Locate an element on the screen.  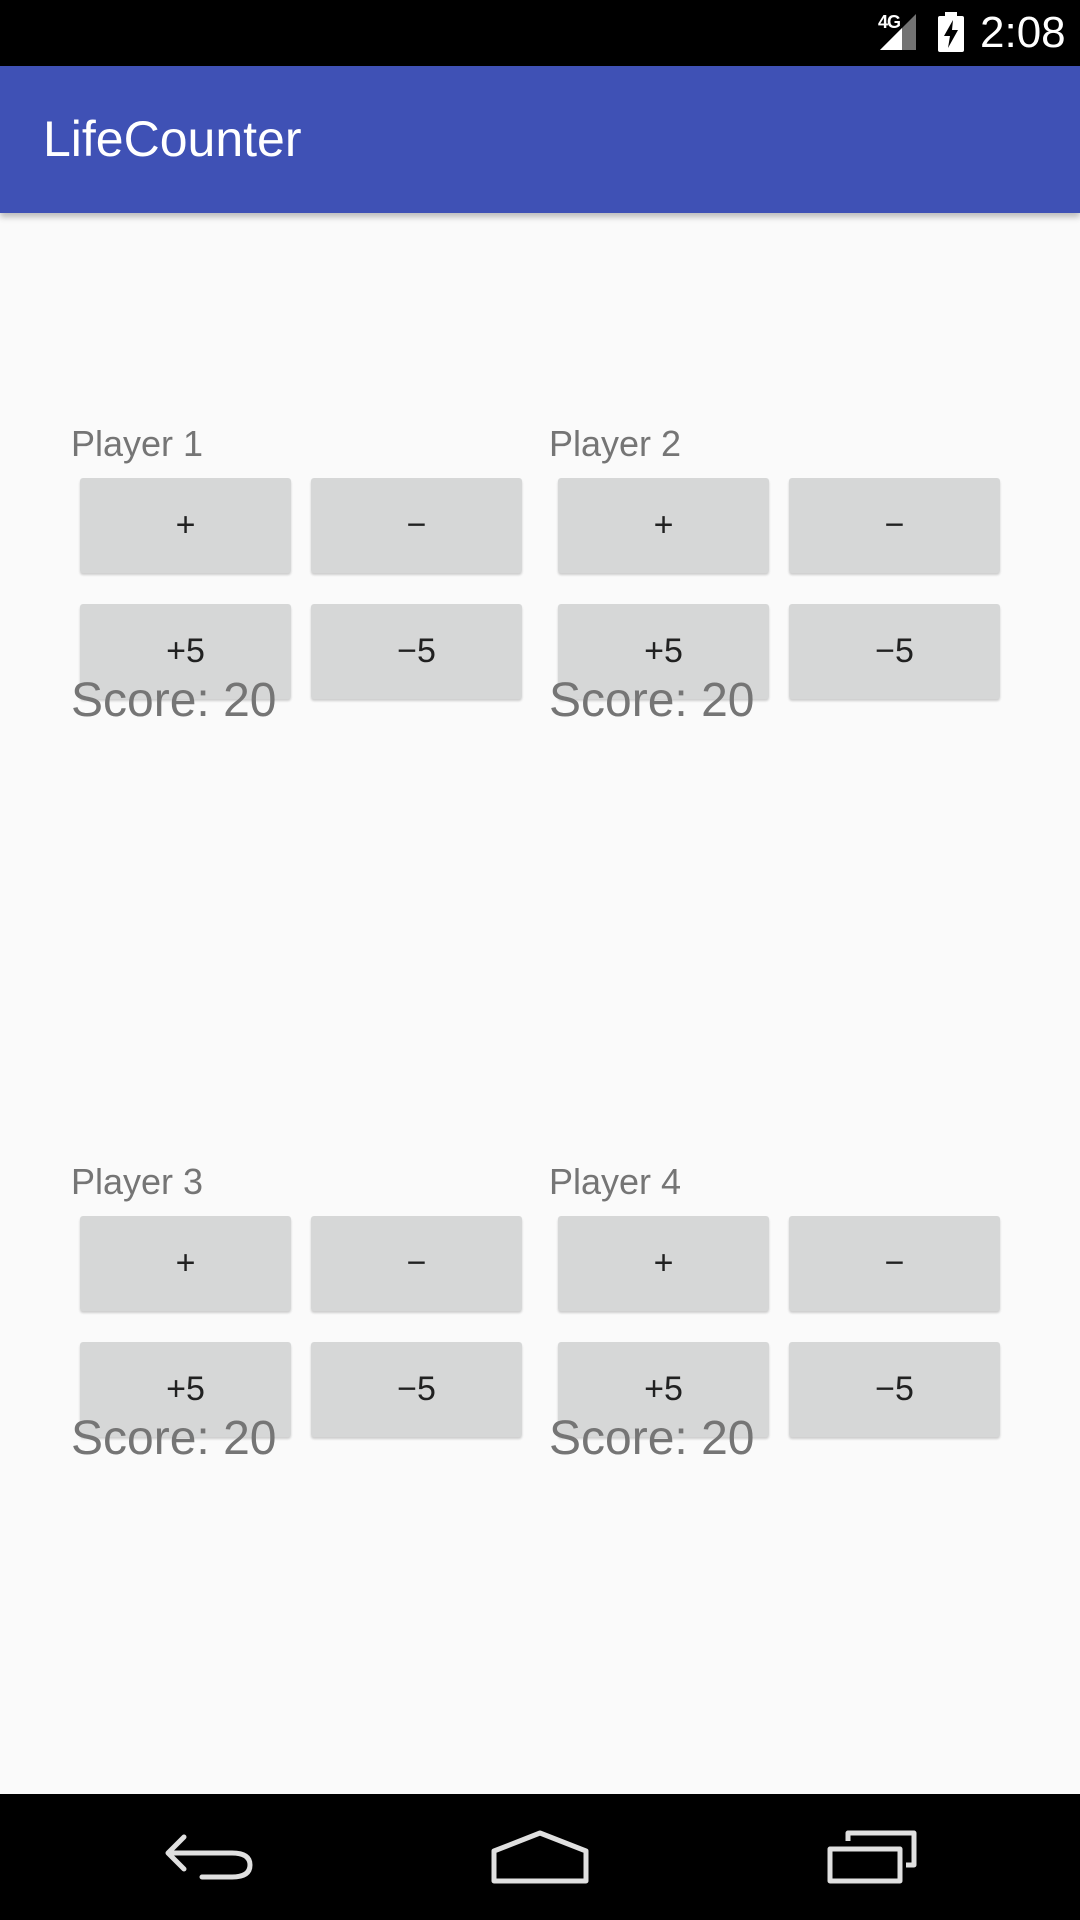
player-3-score: Score: 20 is located at coordinates (174, 1438).